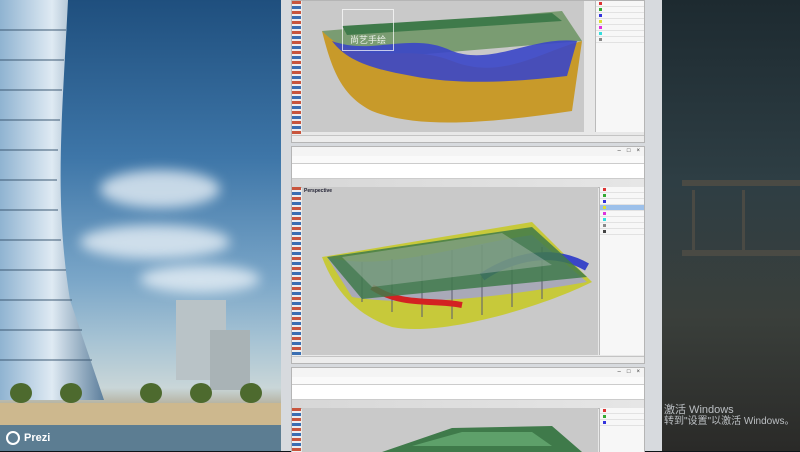  What do you see at coordinates (443, 66) in the screenshot?
I see `viewport-perspective: 尚艺手绘` at bounding box center [443, 66].